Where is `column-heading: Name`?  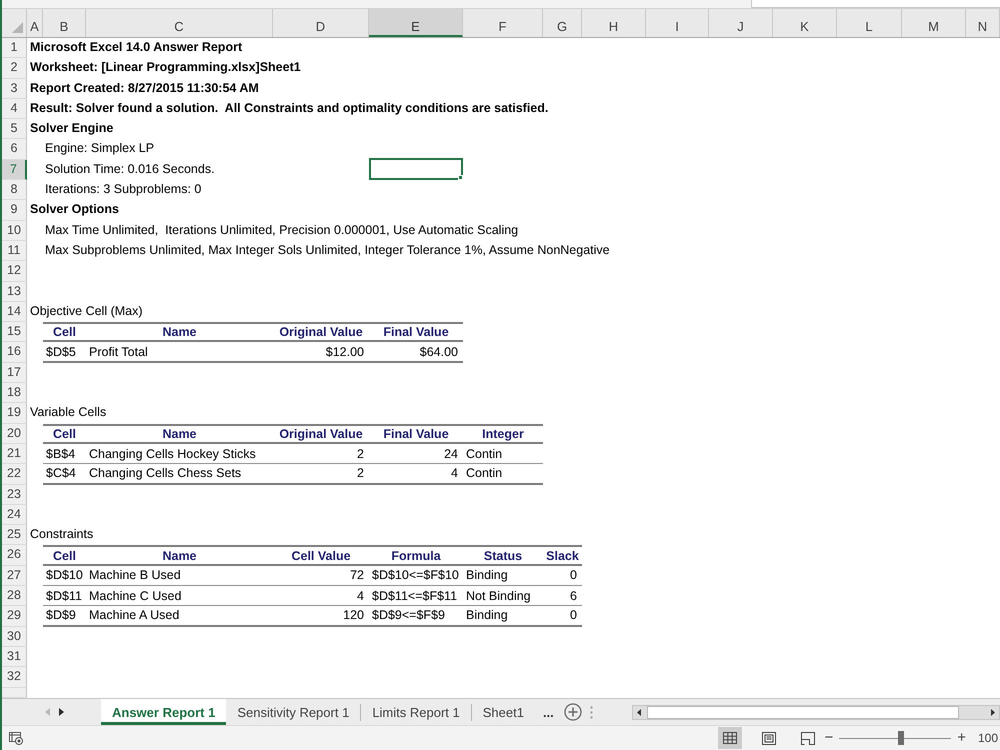
column-heading: Name is located at coordinates (179, 332).